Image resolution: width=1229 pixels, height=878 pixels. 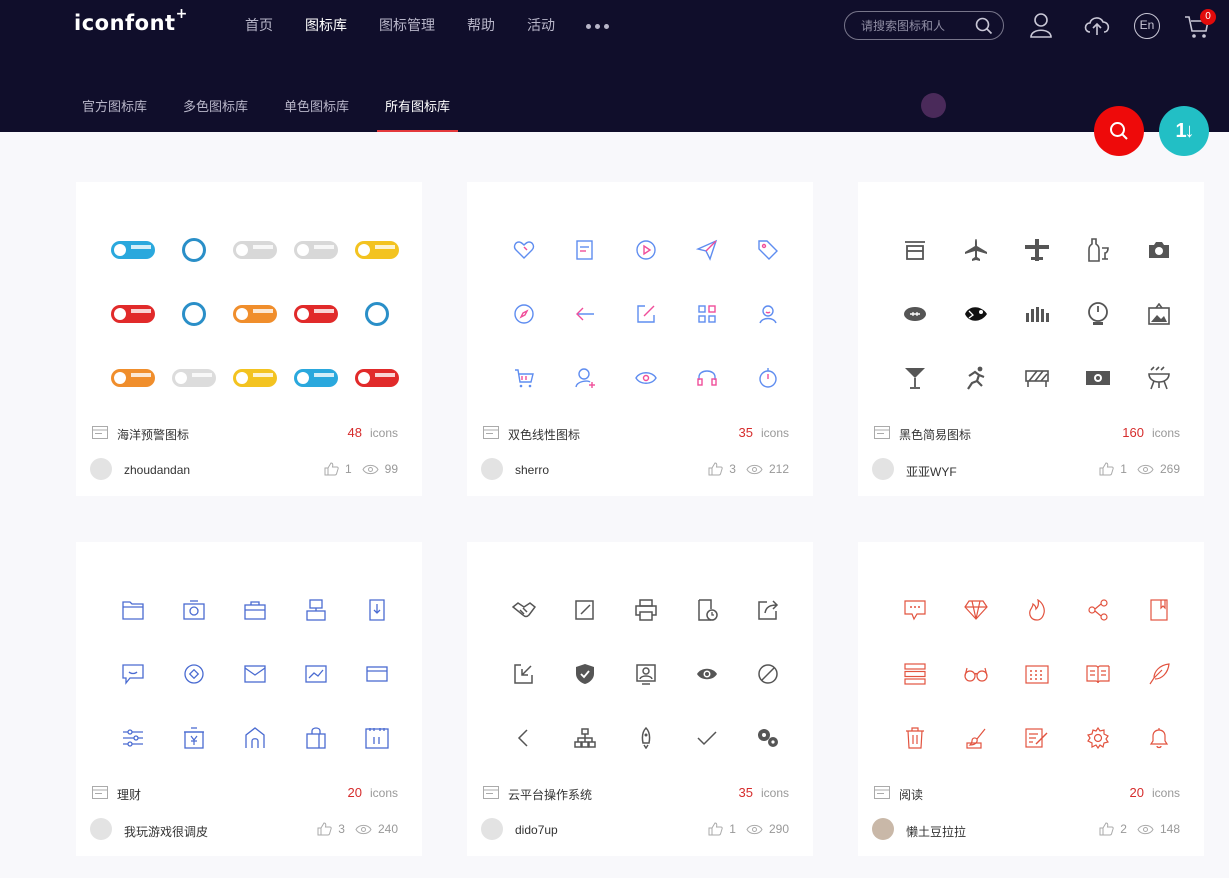 I want to click on mail-icon, so click(x=254, y=674).